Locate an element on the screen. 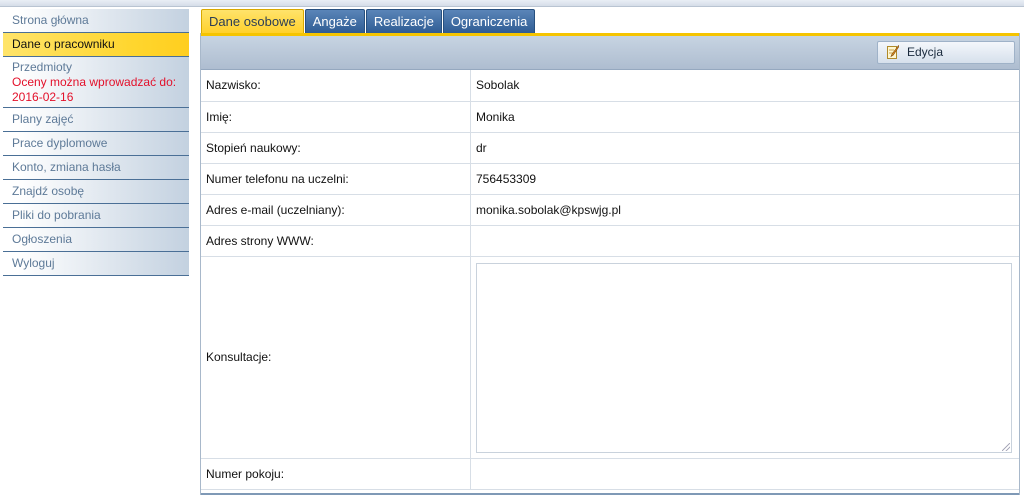  field-label: Konsultacje: is located at coordinates (336, 357).